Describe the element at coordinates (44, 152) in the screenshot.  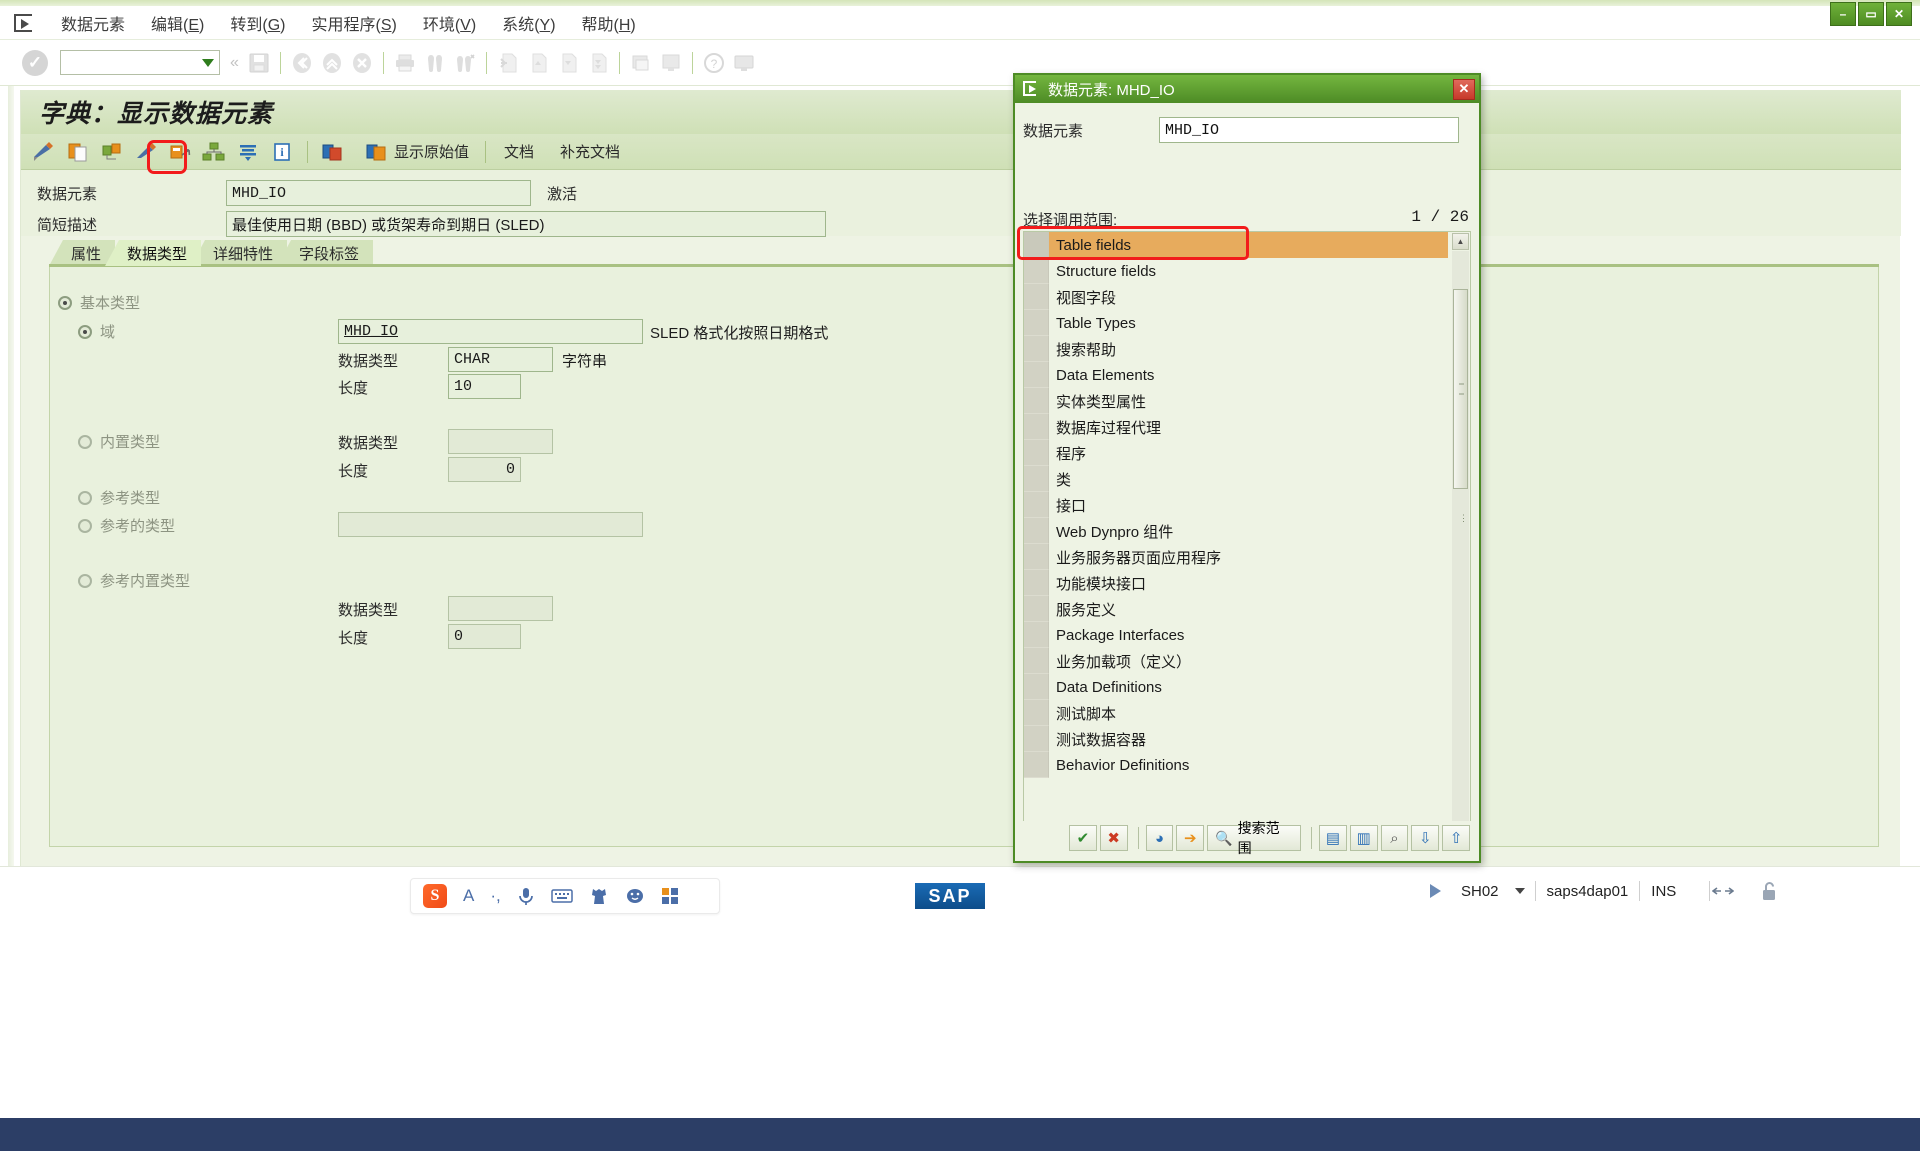
I see `display-change-icon` at that location.